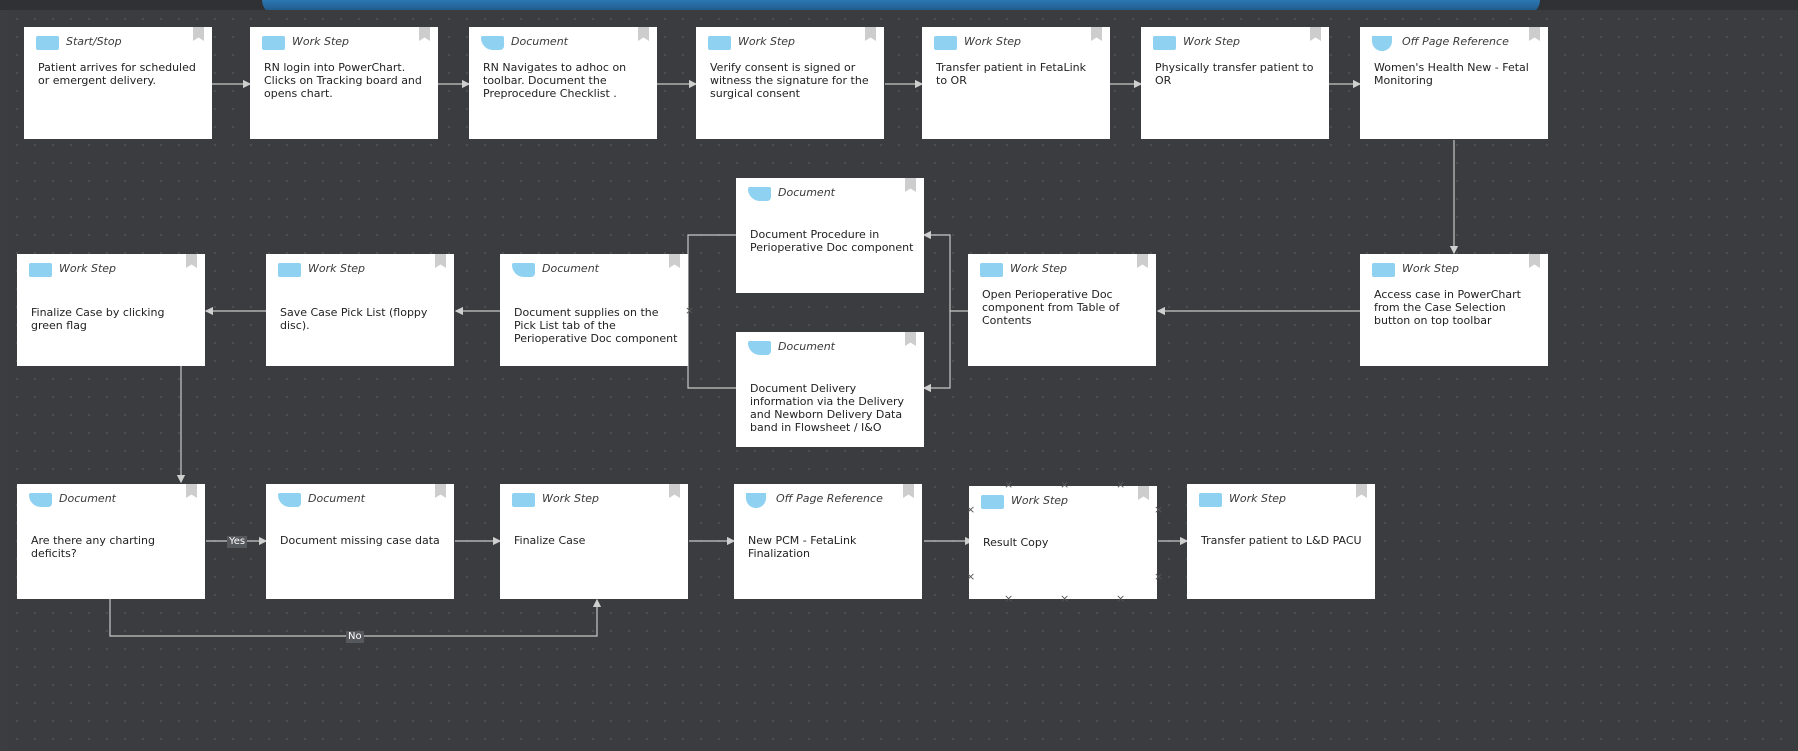  I want to click on node-work-step: Work Step Transfer patient to L&D PACU, so click(1281, 541).